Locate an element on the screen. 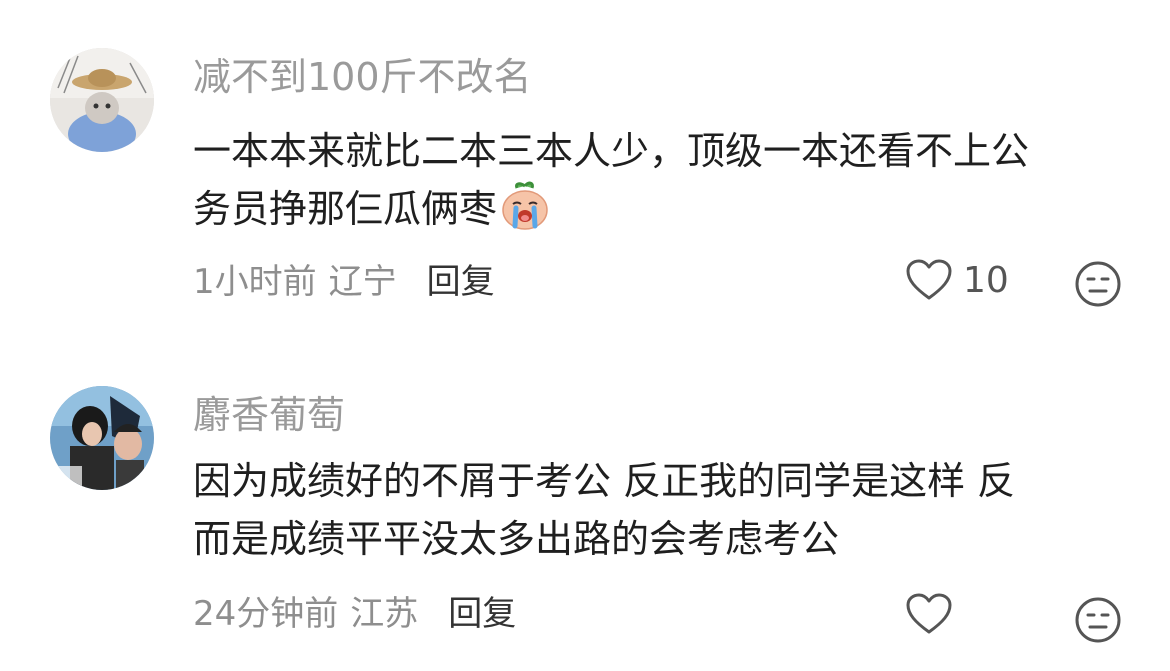 This screenshot has width=1170, height=671. comment-text-line-2: 而是成绩平平没太多出路的会考虑考公 is located at coordinates (516, 539).